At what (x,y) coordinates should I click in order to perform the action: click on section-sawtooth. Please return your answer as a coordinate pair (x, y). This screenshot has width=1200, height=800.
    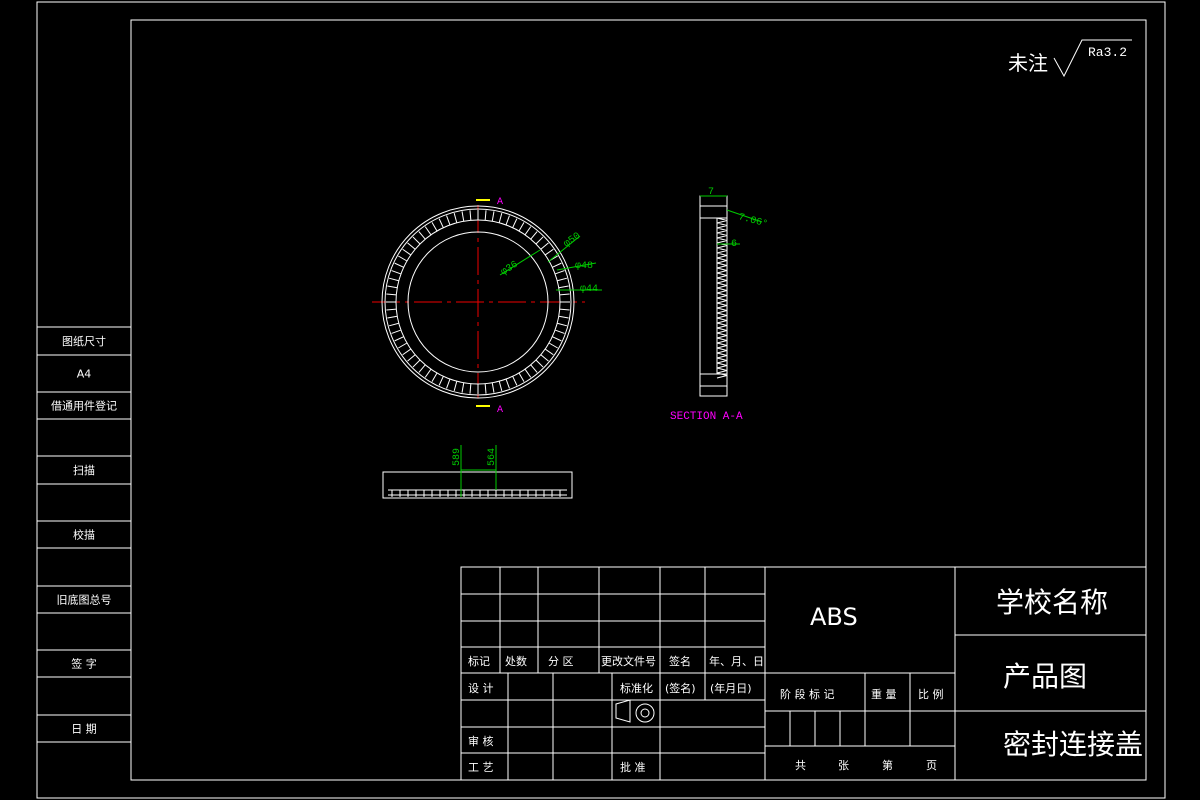
    Looking at the image, I should click on (722, 298).